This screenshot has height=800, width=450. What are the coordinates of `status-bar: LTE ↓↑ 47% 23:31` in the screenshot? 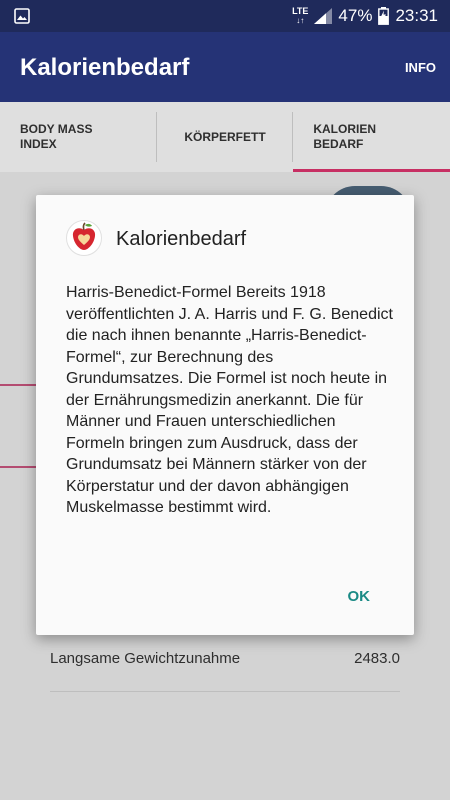 It's located at (225, 16).